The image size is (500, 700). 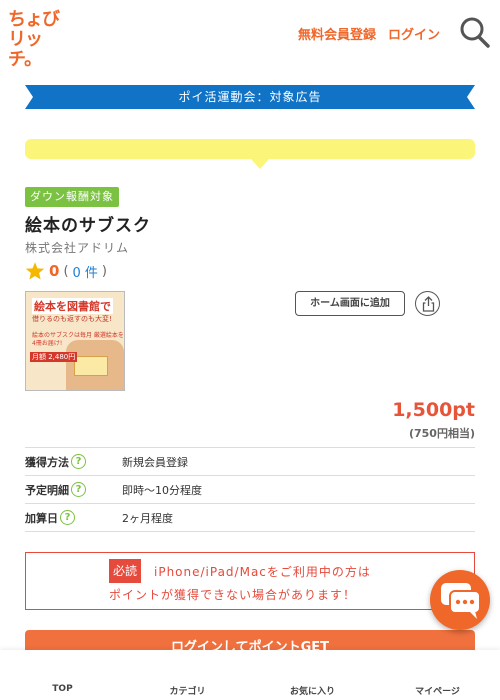 What do you see at coordinates (72, 319) in the screenshot?
I see `thumbnail-subline: 借りるのも返すのも大変!` at bounding box center [72, 319].